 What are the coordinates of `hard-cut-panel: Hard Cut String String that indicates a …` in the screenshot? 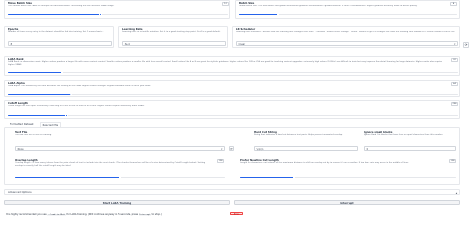 It's located at (306, 141).